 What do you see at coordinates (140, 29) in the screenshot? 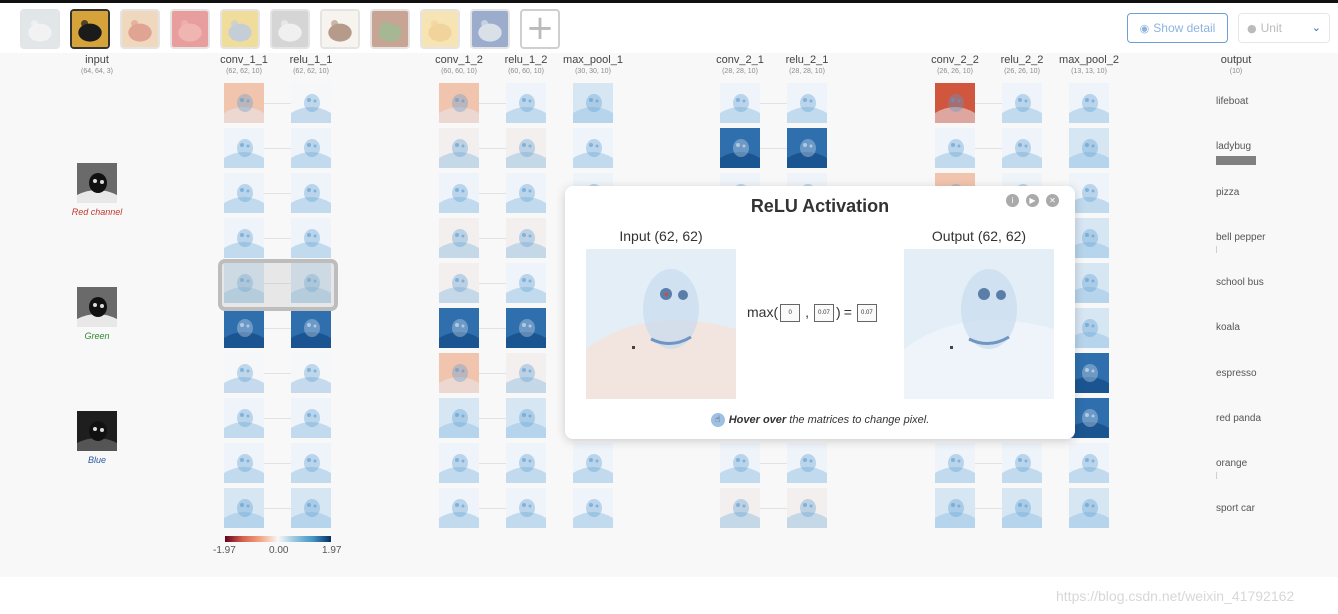
I see `thumb-pizza` at bounding box center [140, 29].